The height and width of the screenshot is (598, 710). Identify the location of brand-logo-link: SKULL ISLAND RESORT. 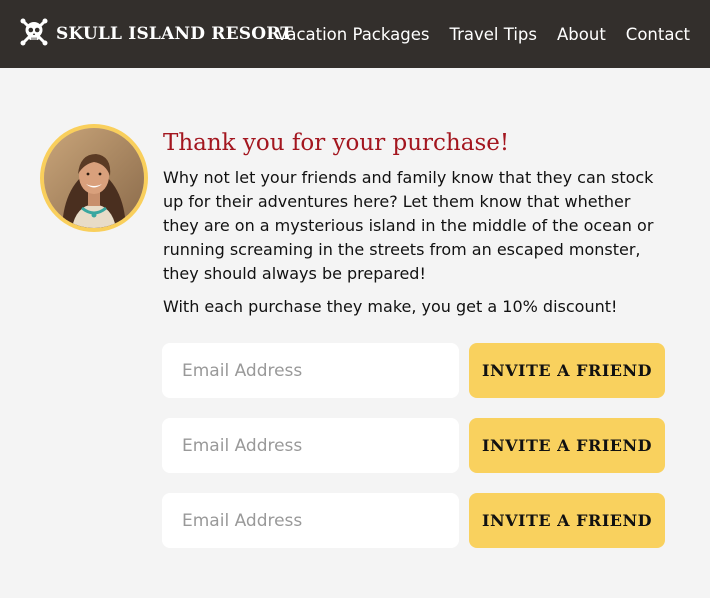
(155, 34).